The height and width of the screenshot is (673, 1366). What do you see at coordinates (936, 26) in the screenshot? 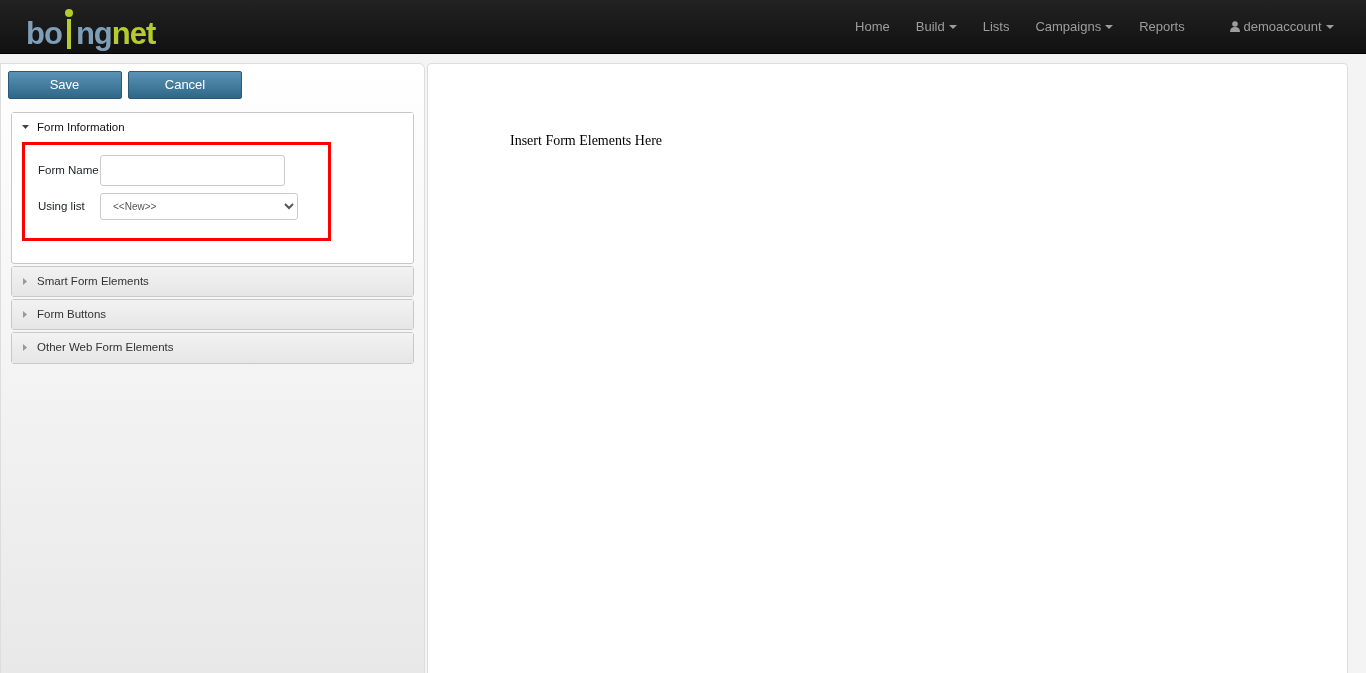
I see `nav-link: Build` at bounding box center [936, 26].